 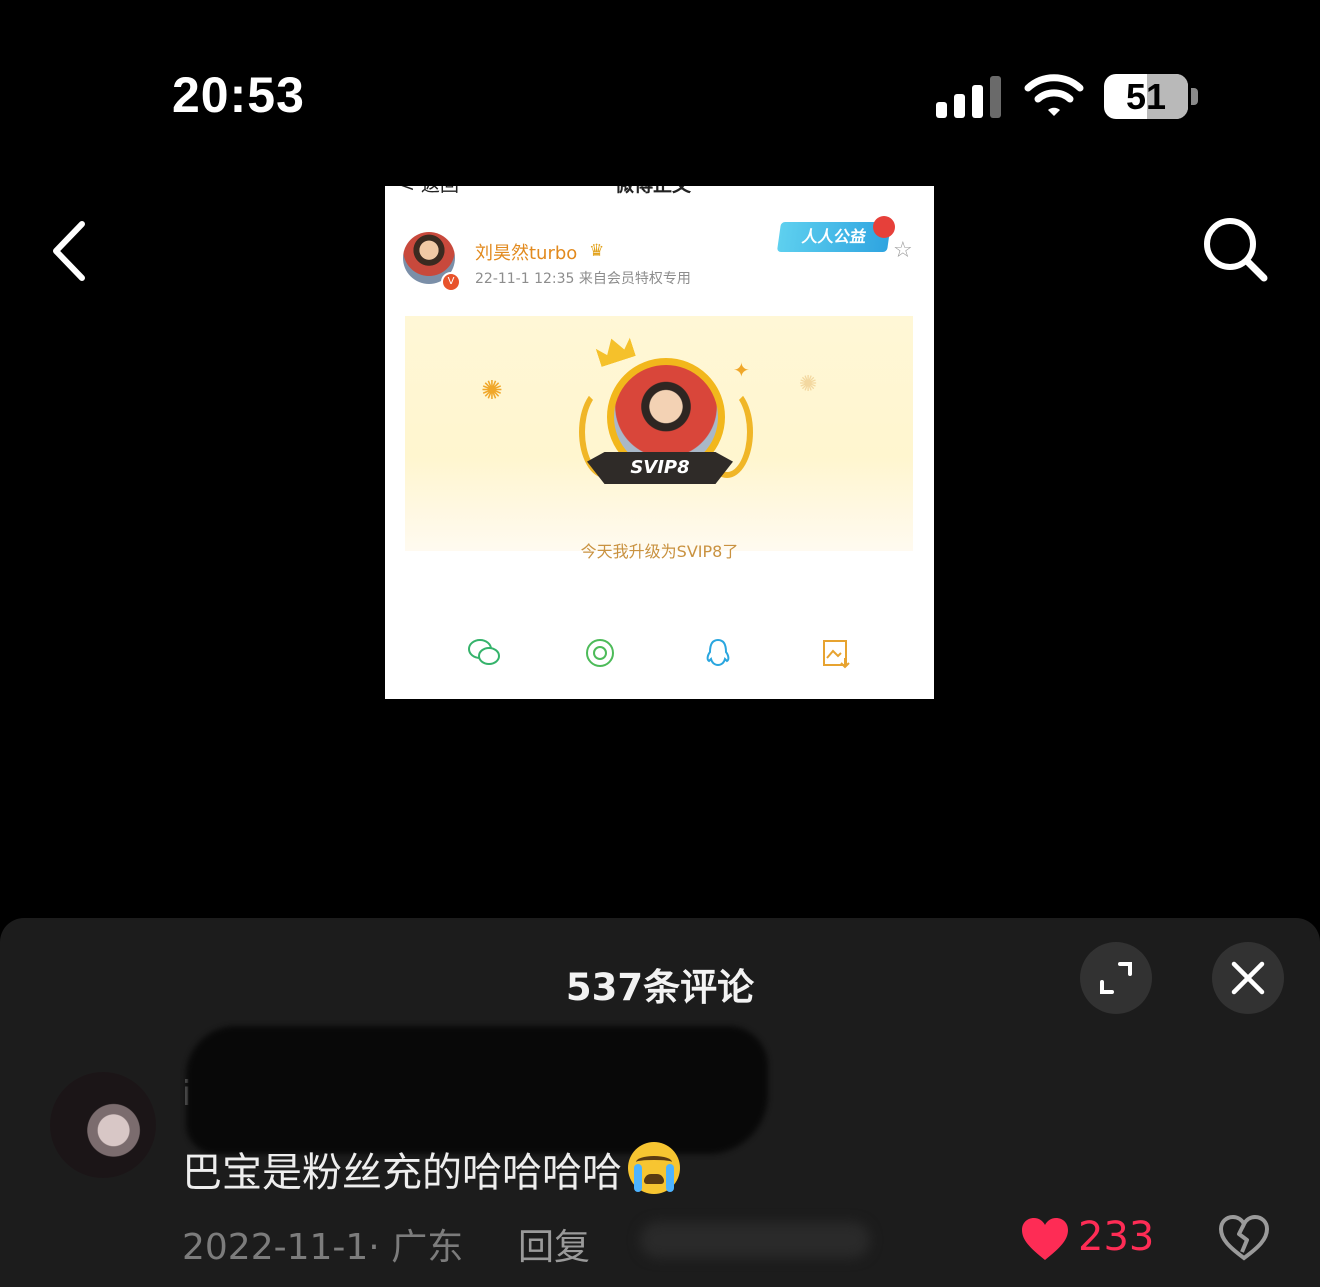 I want to click on comment-body: 巴宝是粉丝充的哈哈哈哈, so click(x=402, y=1173).